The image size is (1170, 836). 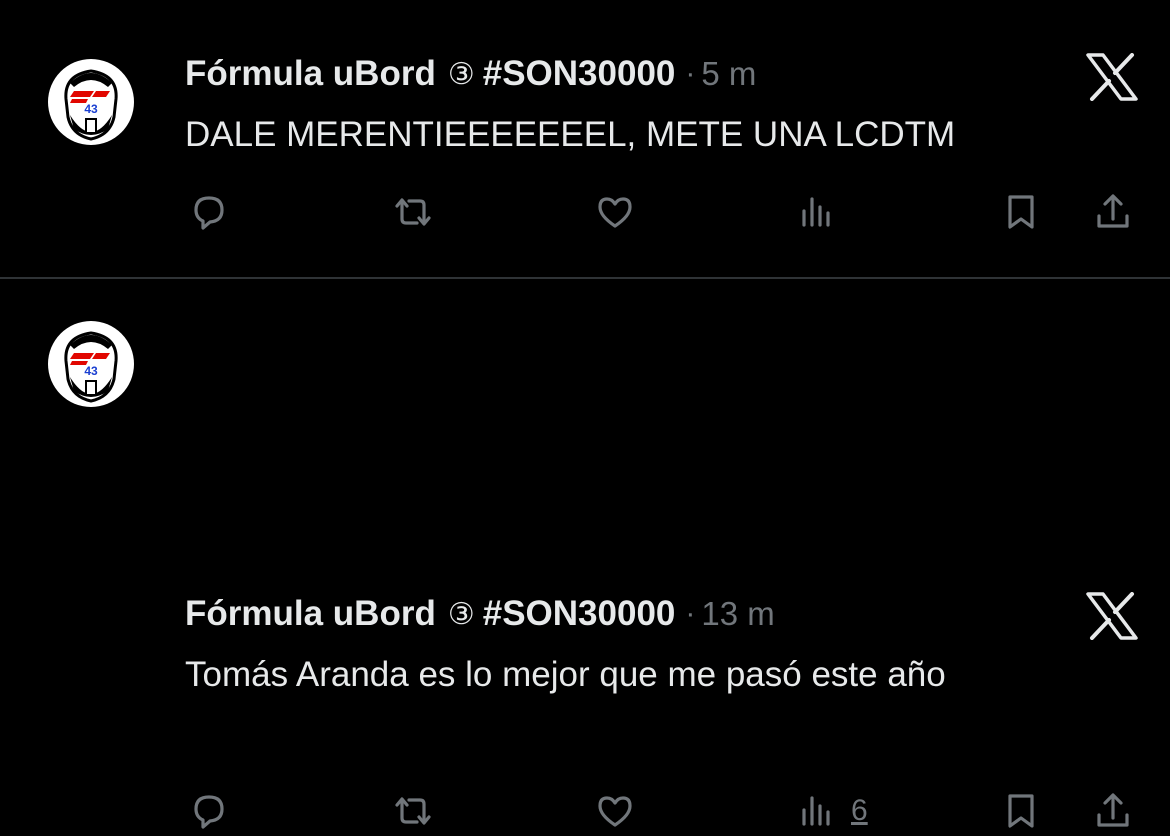 I want to click on timestamp: 5 m, so click(x=728, y=74).